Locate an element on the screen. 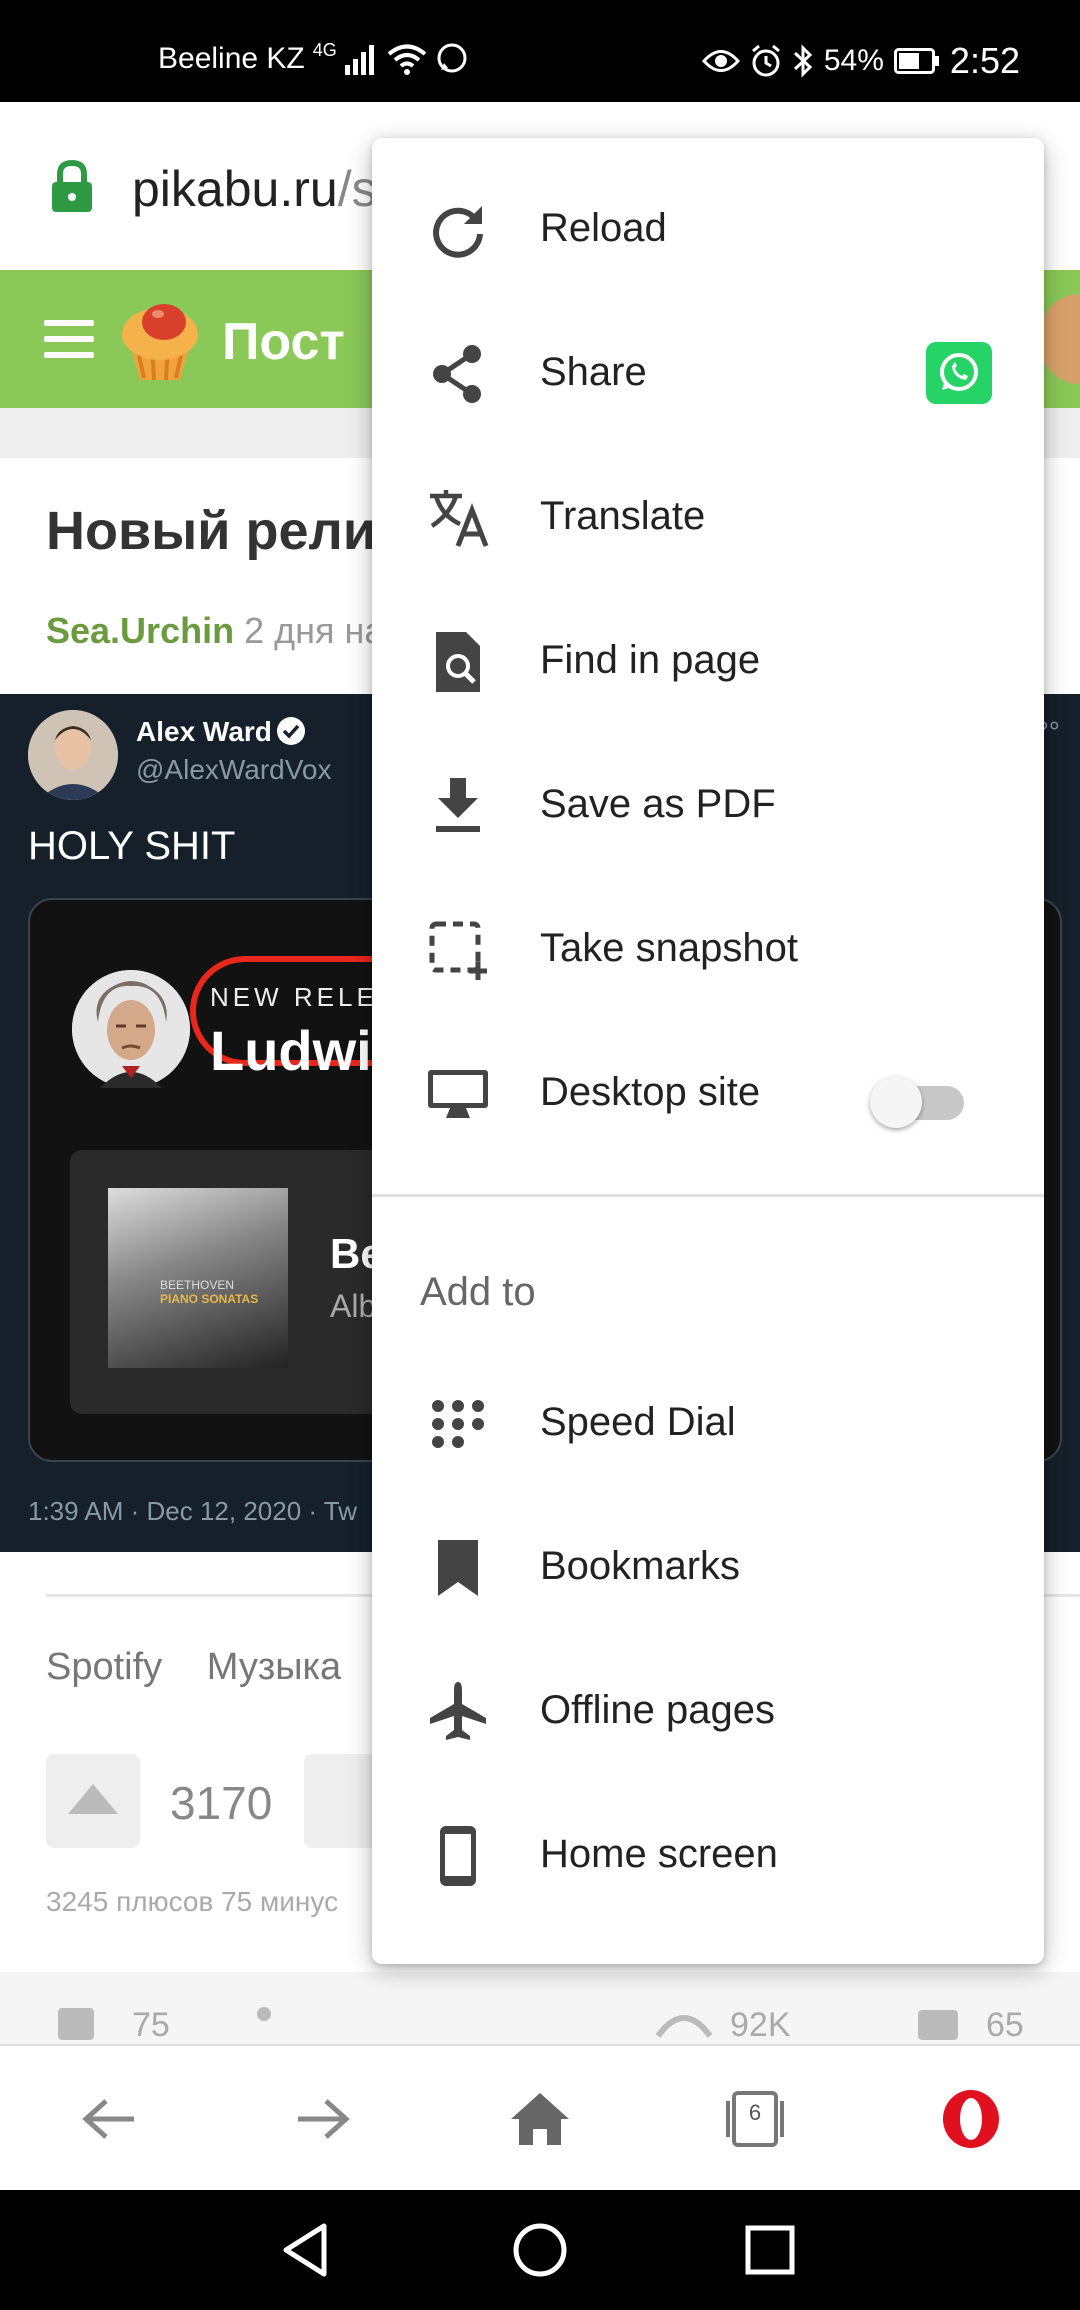 The image size is (1080, 2310). tweet-timestamp: 1:39 AM · Dec 12, 2020 · Tw is located at coordinates (193, 1511).